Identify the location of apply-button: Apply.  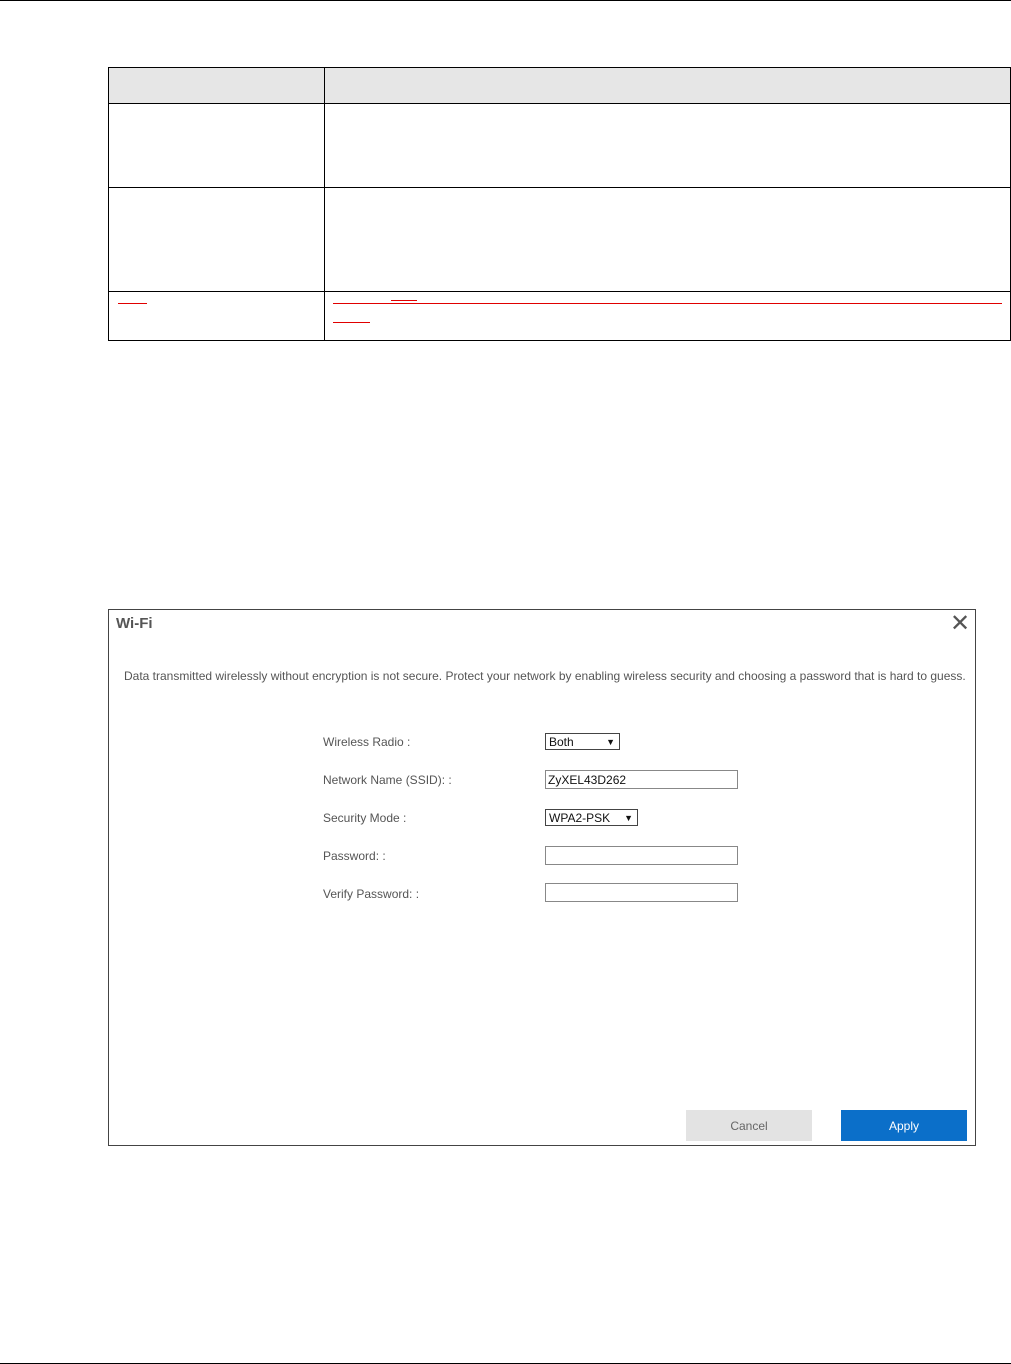
(904, 1125).